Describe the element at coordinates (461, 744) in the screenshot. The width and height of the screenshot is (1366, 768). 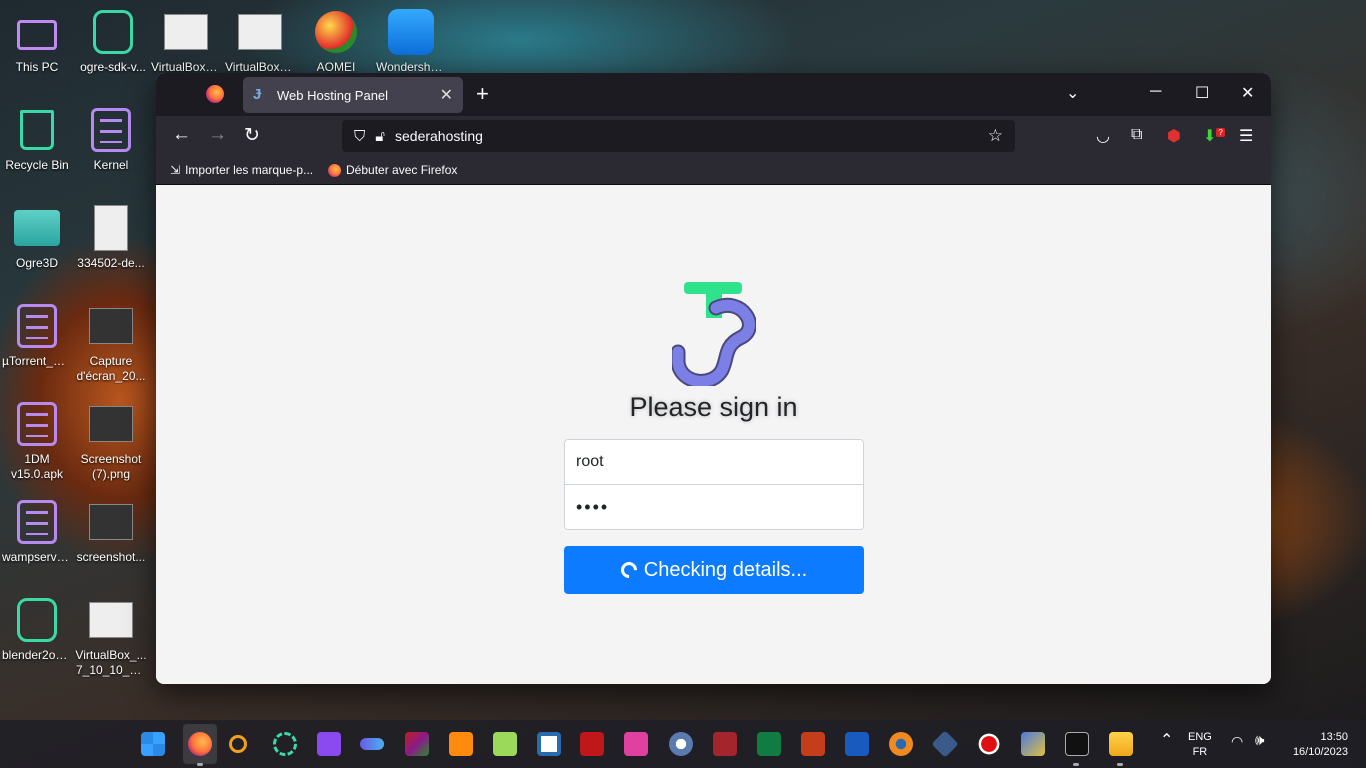
I see `sublime-text-icon` at that location.